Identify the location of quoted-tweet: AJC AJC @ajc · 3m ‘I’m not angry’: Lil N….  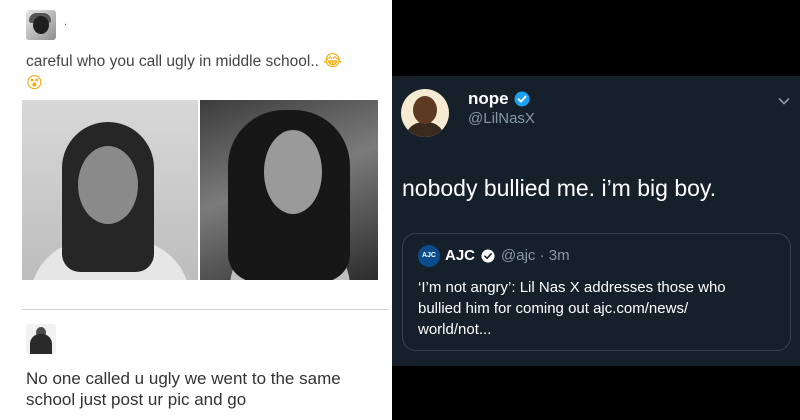
(596, 292).